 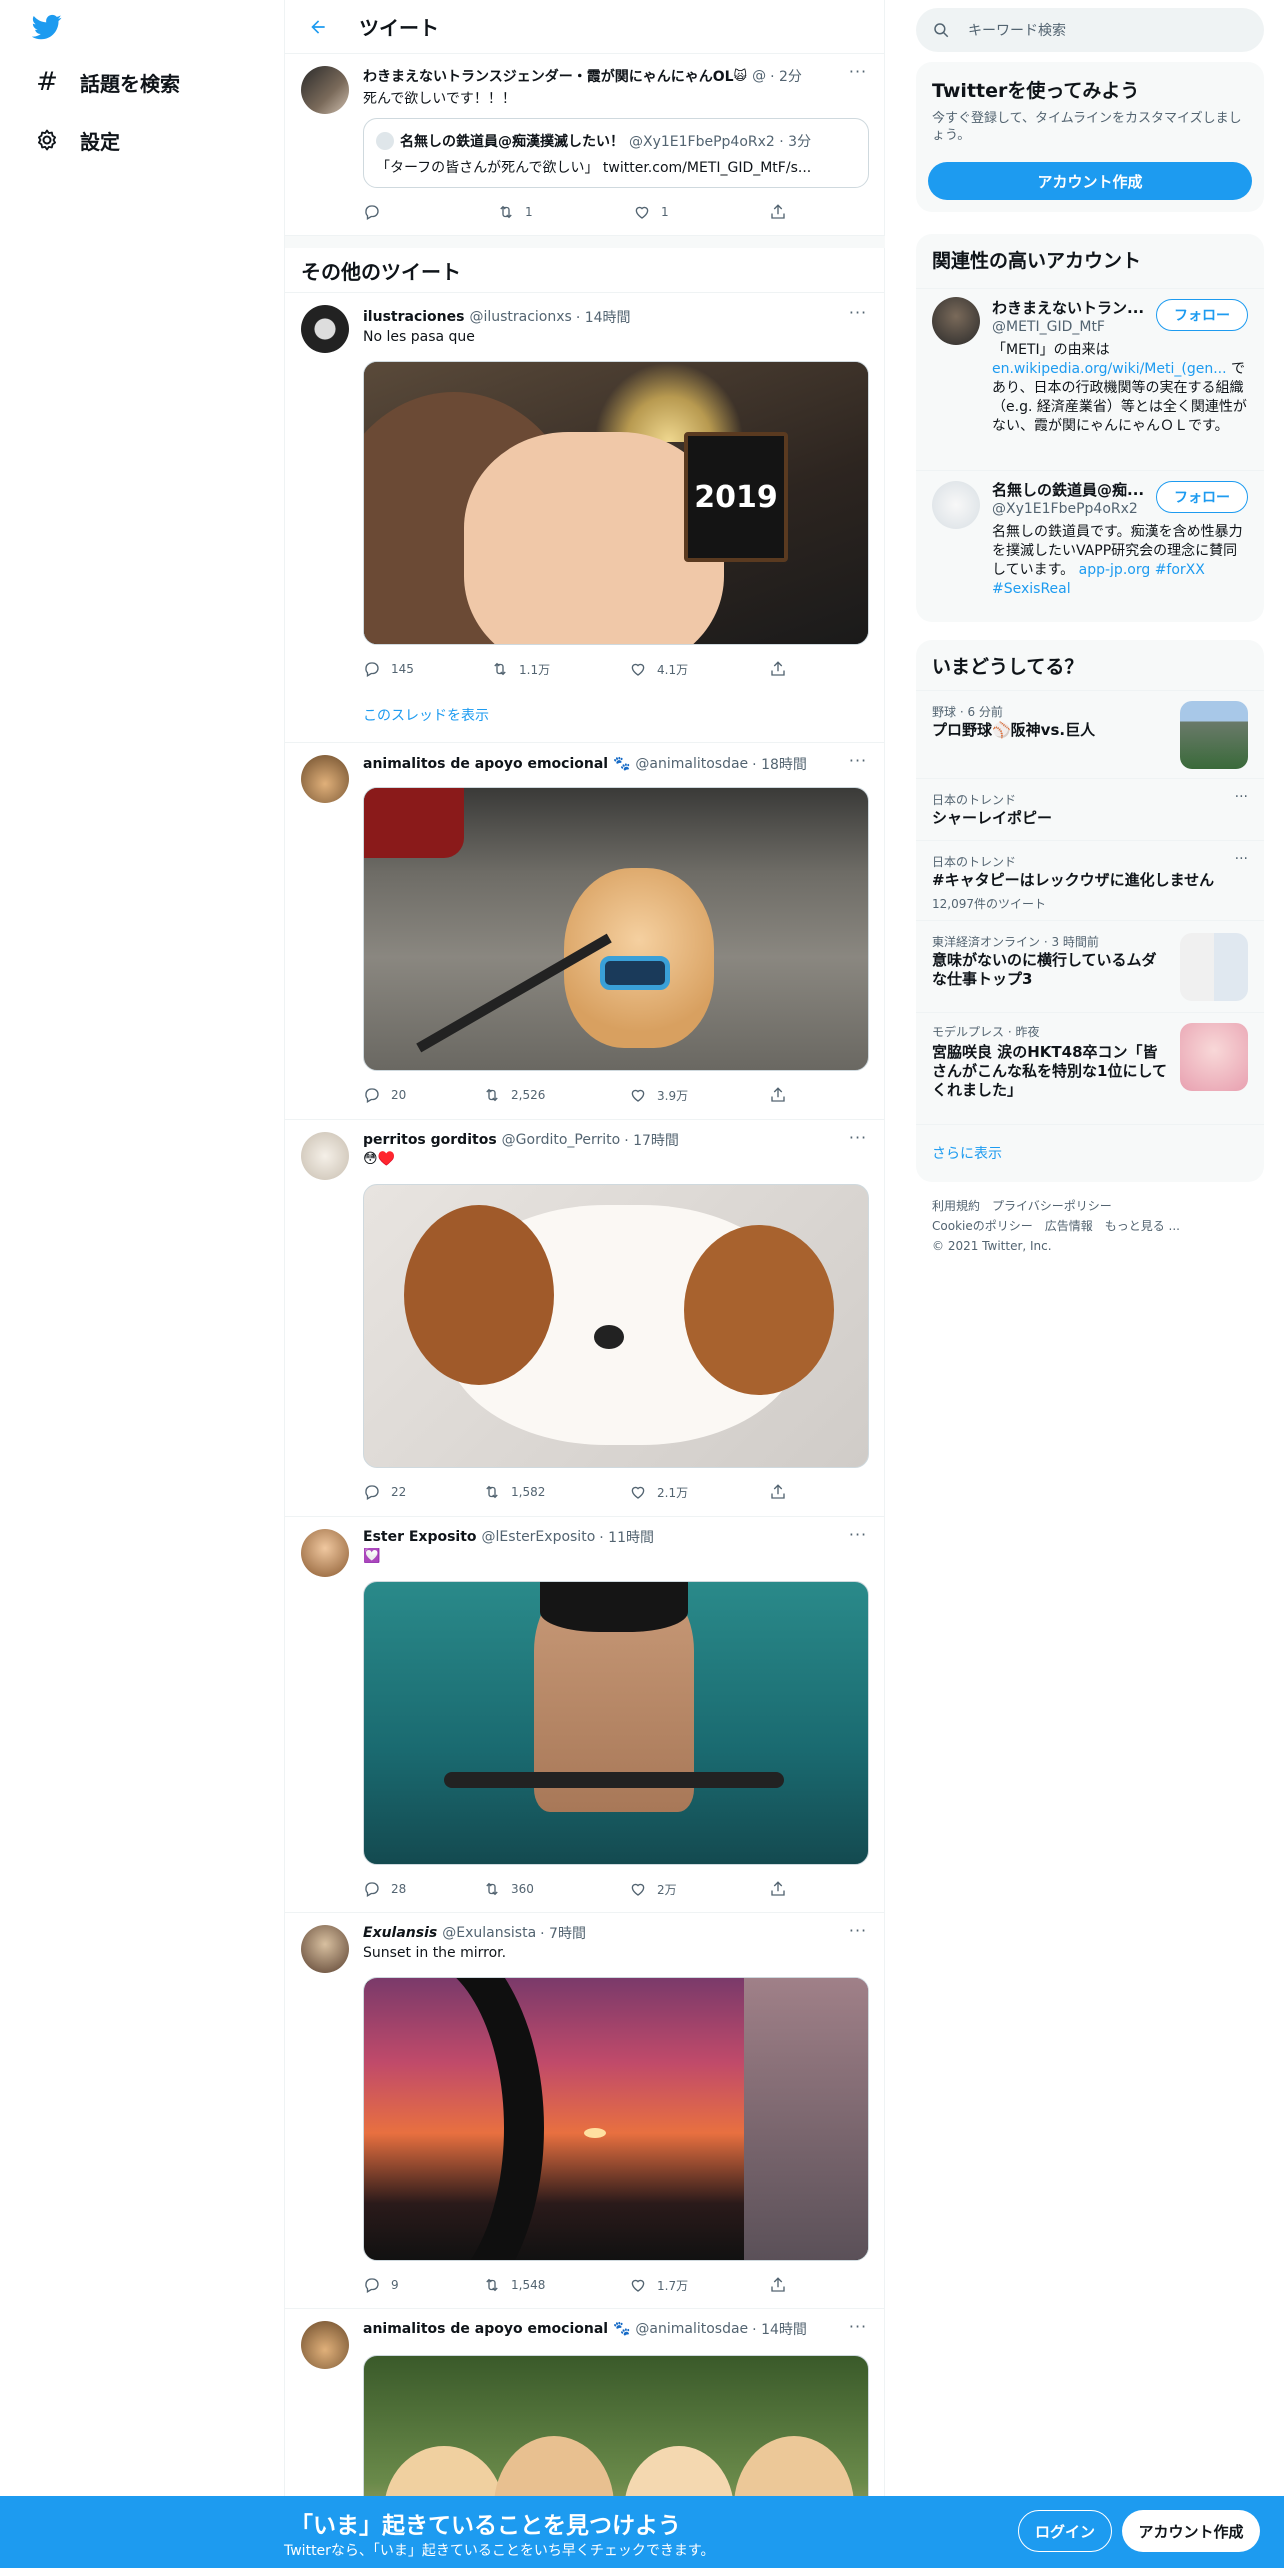 What do you see at coordinates (381, 2285) in the screenshot?
I see `reply-button: 9` at bounding box center [381, 2285].